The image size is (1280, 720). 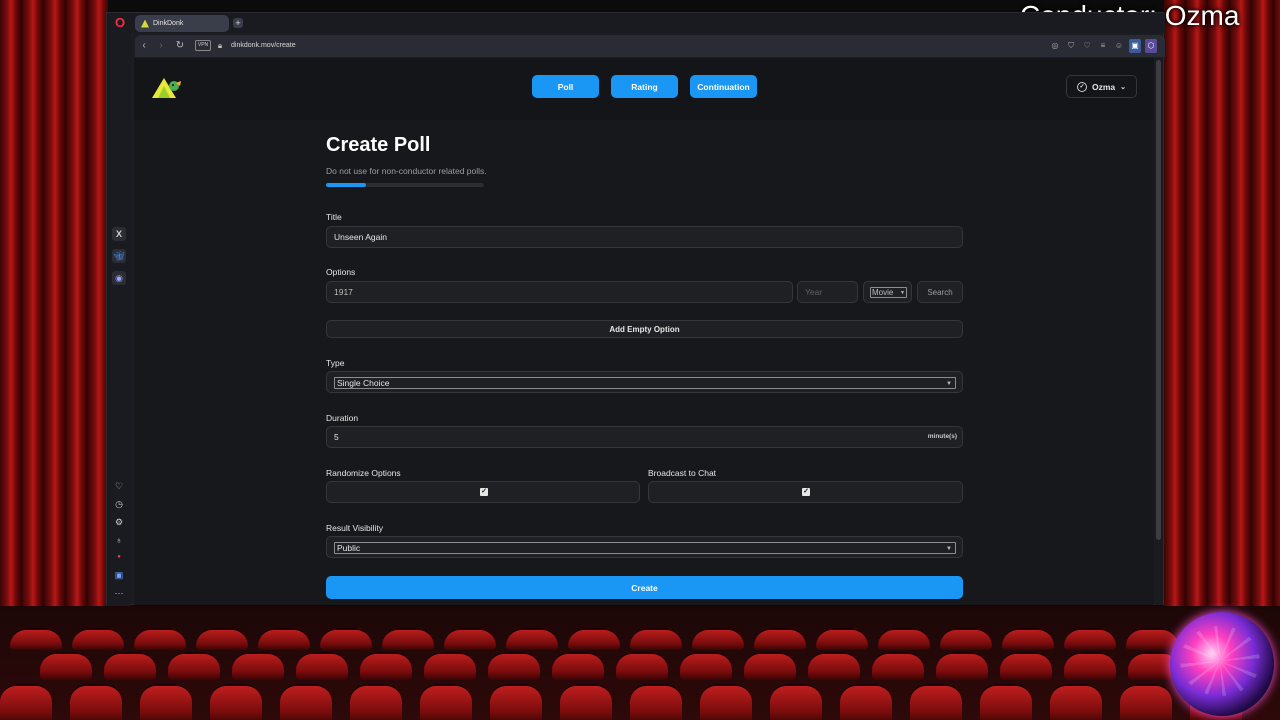 What do you see at coordinates (145, 23) in the screenshot?
I see `tab-favicon-icon` at bounding box center [145, 23].